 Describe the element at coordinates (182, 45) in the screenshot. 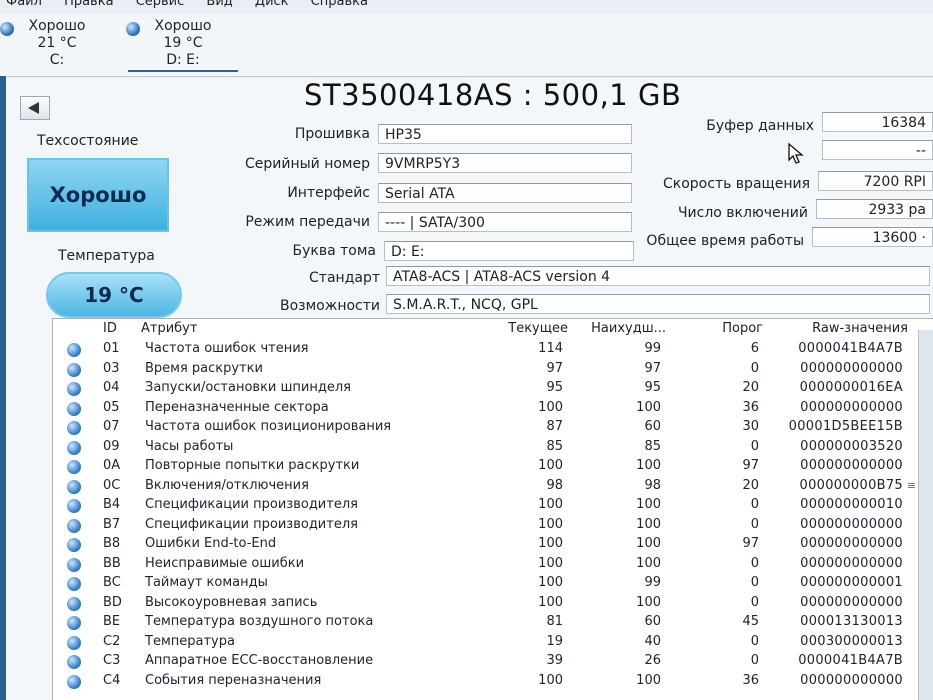

I see `disk-tab-d: Хорошо 19 °C D: E:` at that location.